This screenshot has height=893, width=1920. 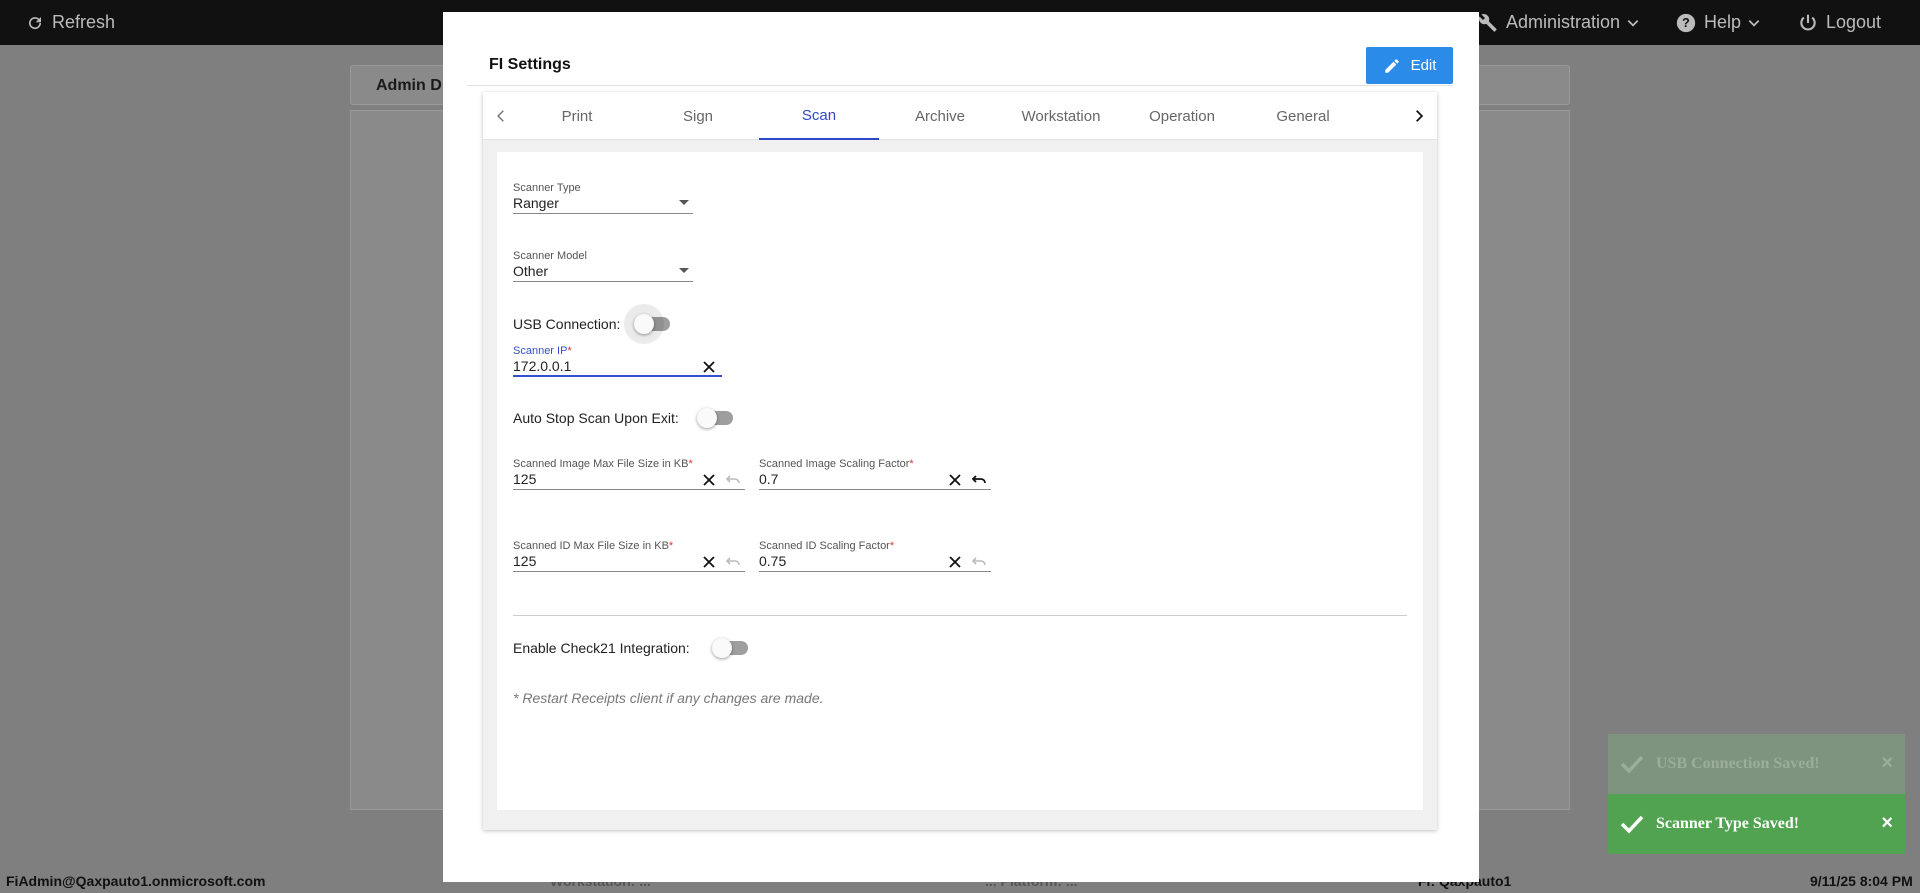 What do you see at coordinates (773, 561) in the screenshot?
I see `id-scaling-factor-value: 0.75` at bounding box center [773, 561].